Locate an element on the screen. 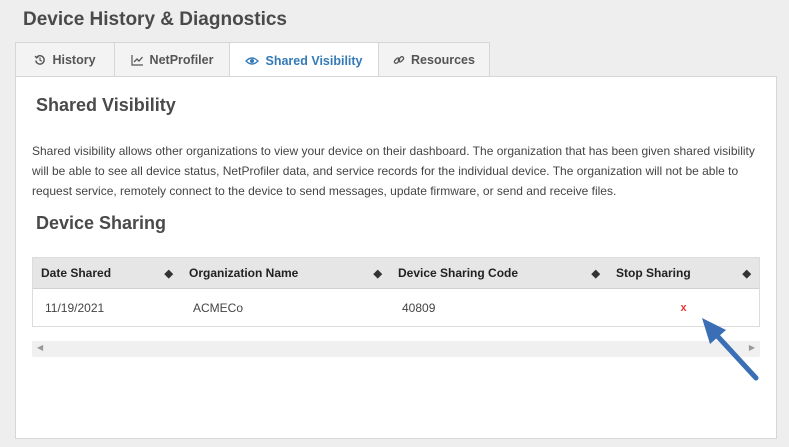 This screenshot has height=447, width=789. tab-shared-visibility: Shared Visibility is located at coordinates (304, 60).